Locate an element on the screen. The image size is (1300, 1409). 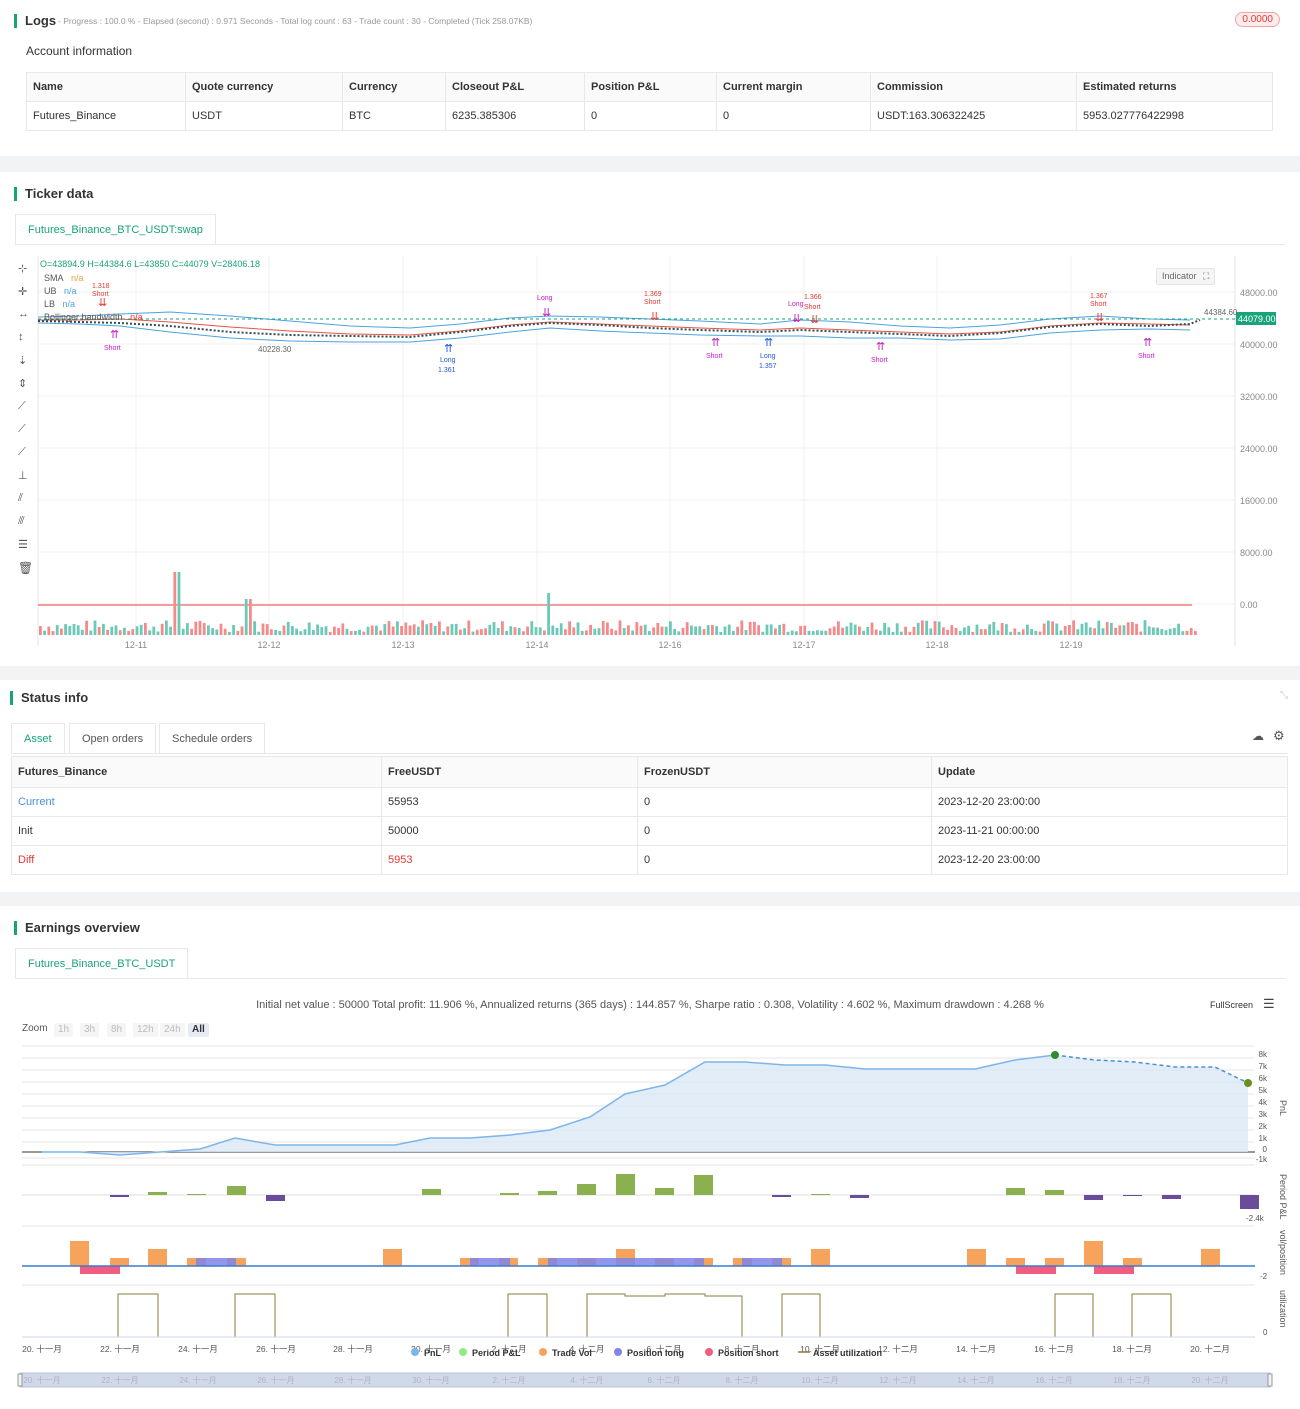
logs-badge: 0.0000 is located at coordinates (1257, 19).